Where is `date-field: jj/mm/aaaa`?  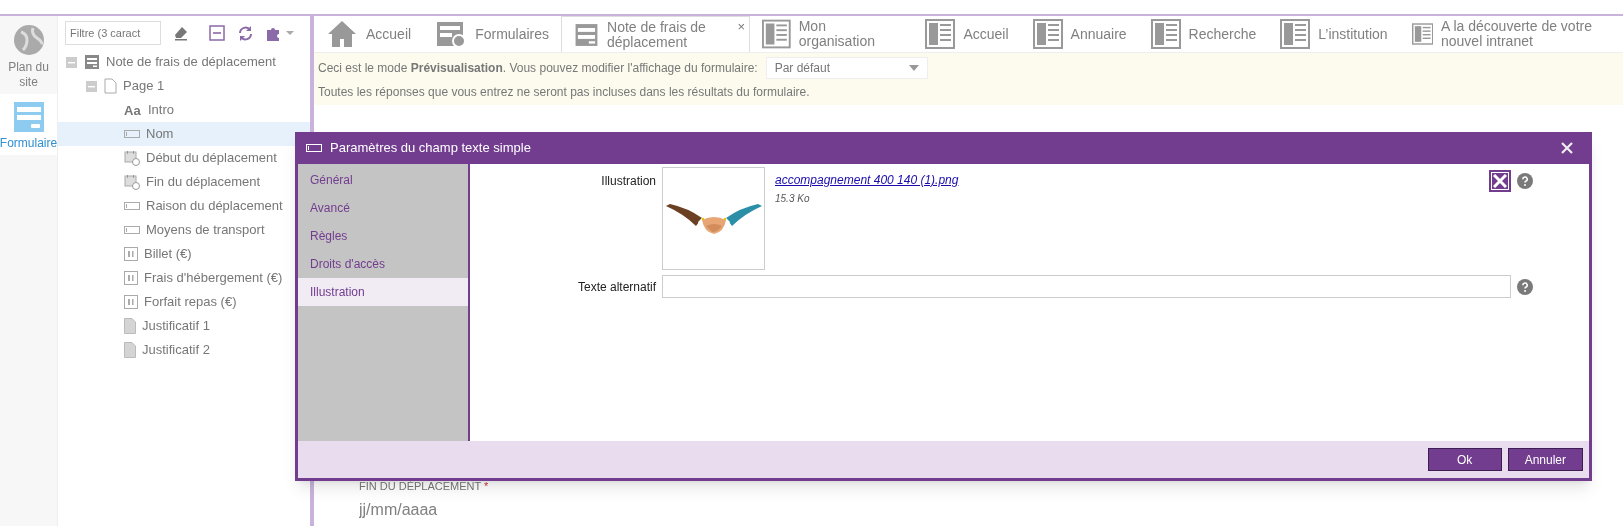
date-field: jj/mm/aaaa is located at coordinates (509, 510).